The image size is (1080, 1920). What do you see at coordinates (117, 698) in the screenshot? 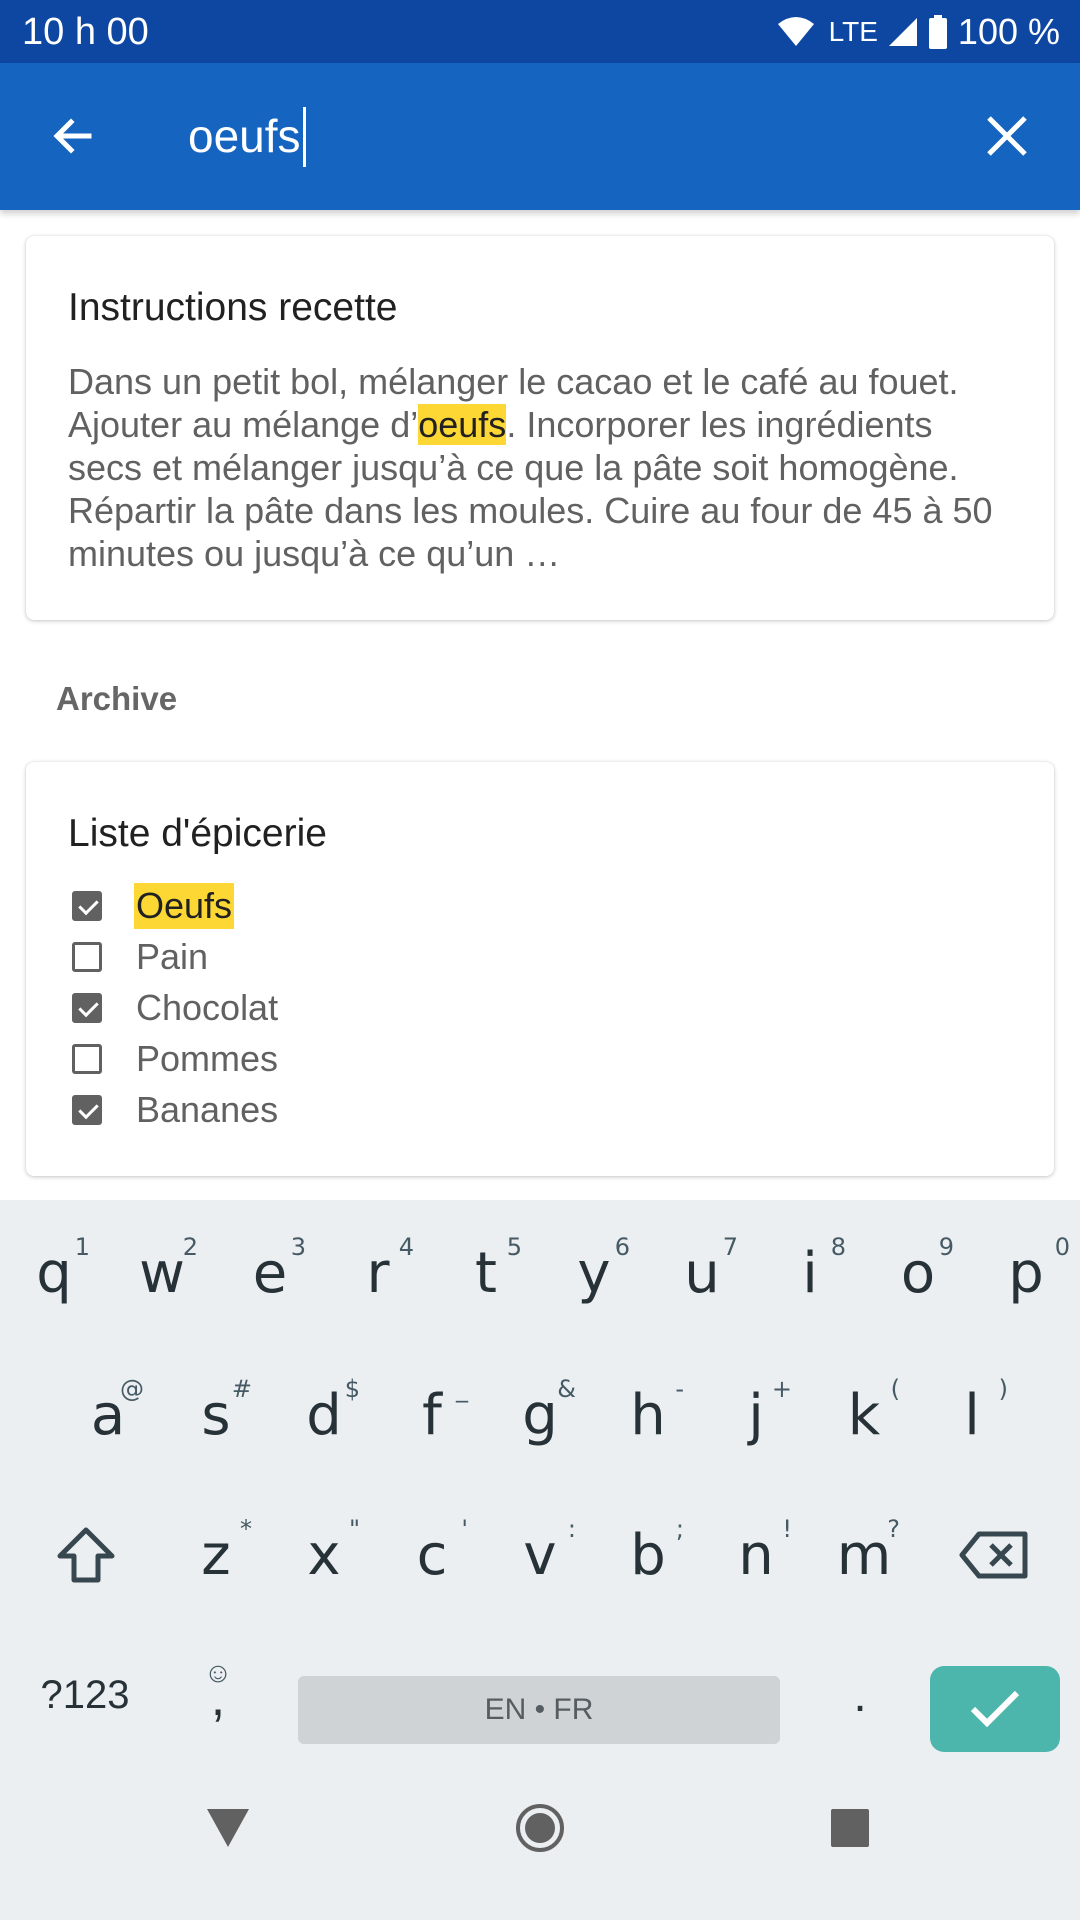
I see `section-label-archive: Archive` at bounding box center [117, 698].